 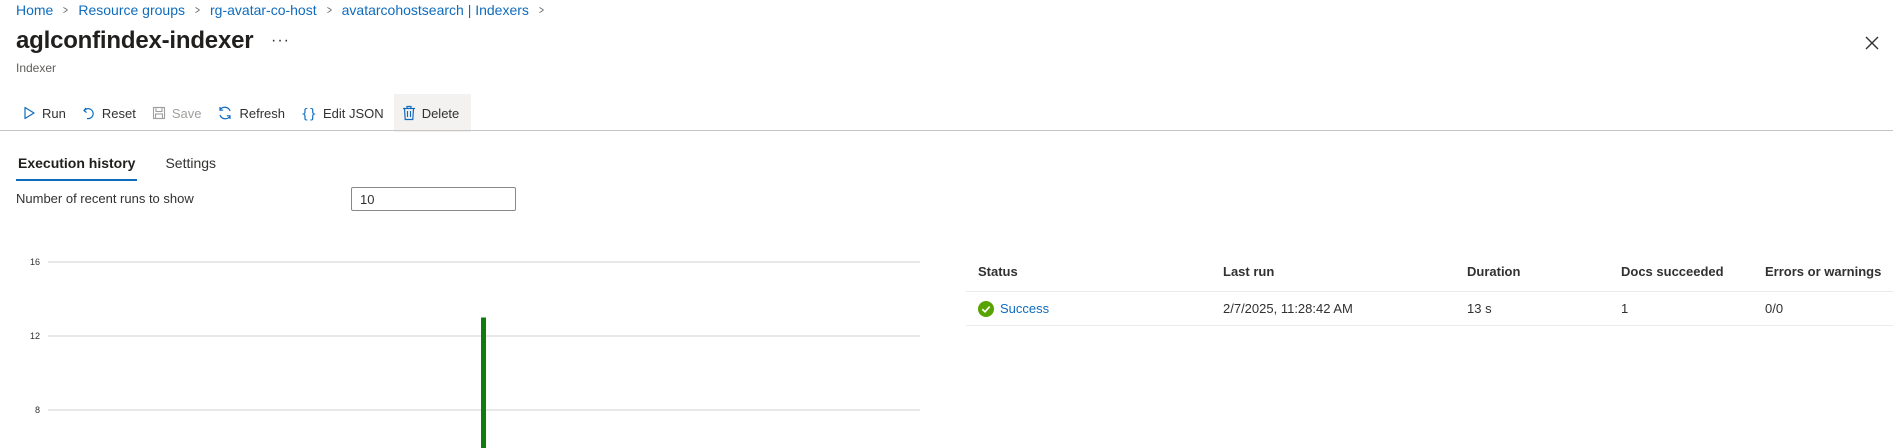 What do you see at coordinates (1625, 308) in the screenshot?
I see `docs-succeeded-cell: 1` at bounding box center [1625, 308].